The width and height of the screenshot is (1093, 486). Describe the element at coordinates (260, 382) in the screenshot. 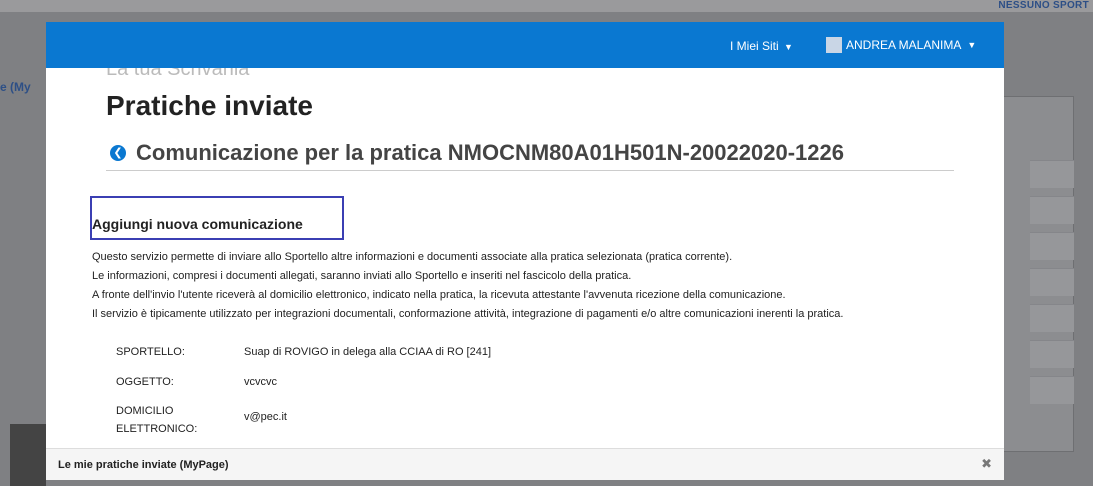

I see `info-value: vcvcvc` at that location.